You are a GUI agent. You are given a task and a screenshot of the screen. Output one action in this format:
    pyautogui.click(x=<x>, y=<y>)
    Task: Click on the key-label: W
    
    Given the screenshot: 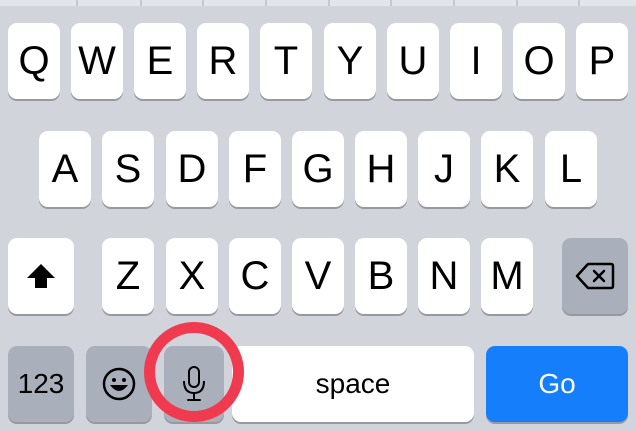 What is the action you would take?
    pyautogui.click(x=97, y=61)
    